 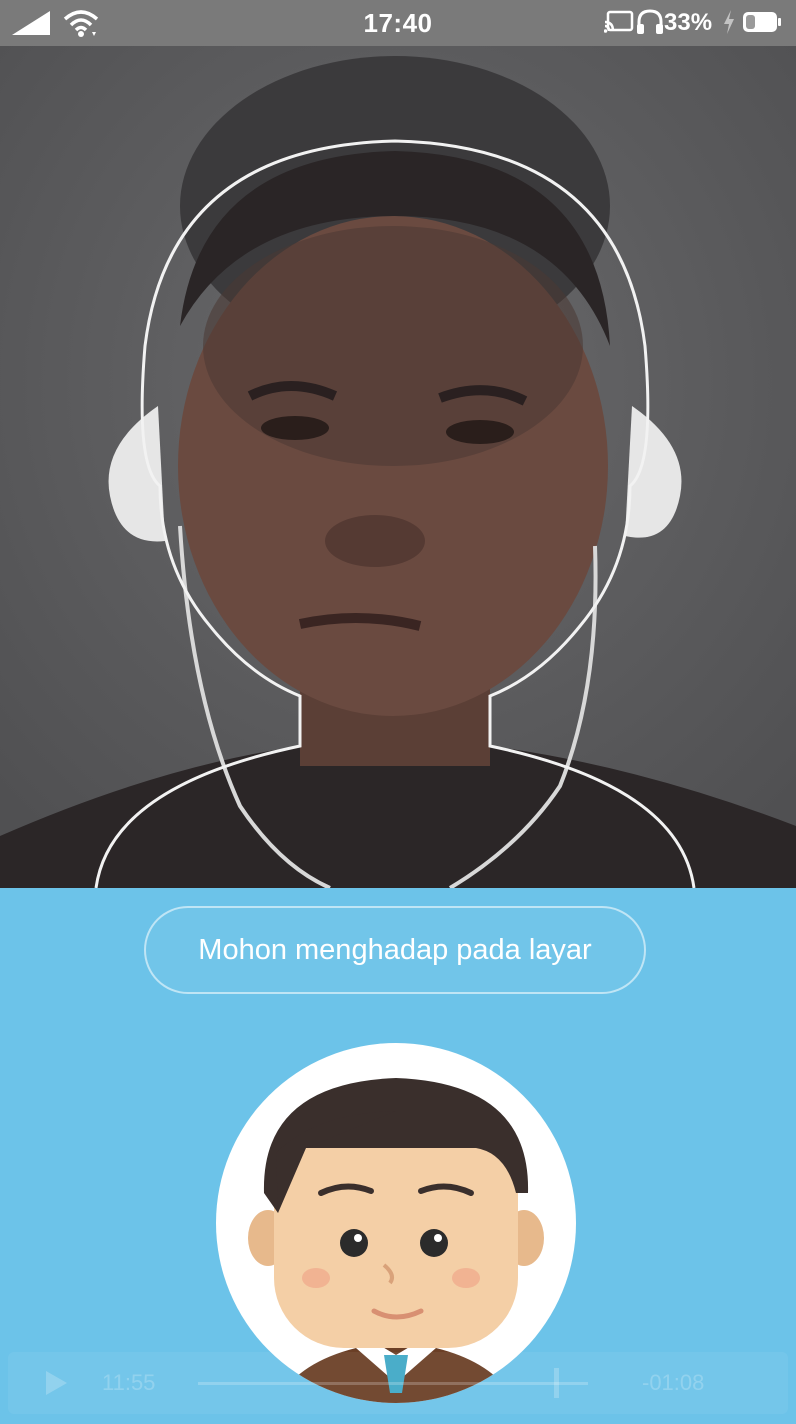 What do you see at coordinates (762, 24) in the screenshot?
I see `battery-icon` at bounding box center [762, 24].